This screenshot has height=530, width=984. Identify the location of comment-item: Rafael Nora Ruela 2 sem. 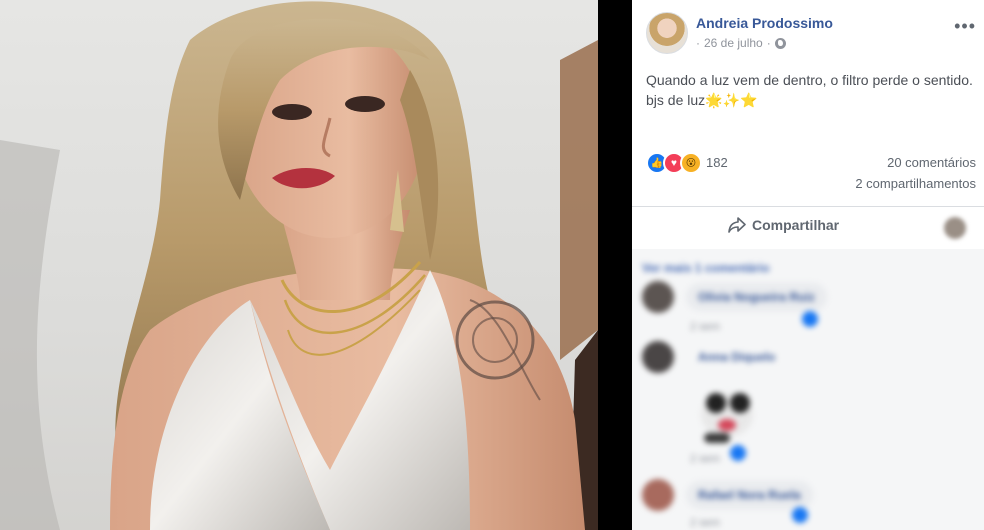
(807, 504).